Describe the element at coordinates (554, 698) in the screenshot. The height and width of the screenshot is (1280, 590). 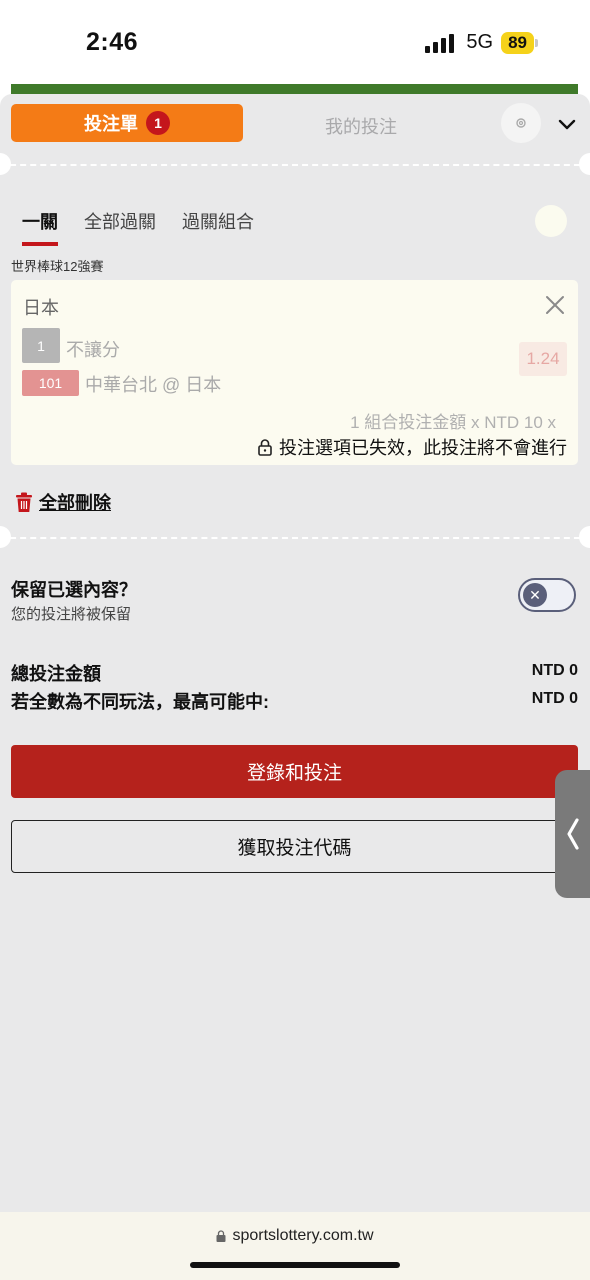
I see `max-payout-value: NTD 0` at that location.